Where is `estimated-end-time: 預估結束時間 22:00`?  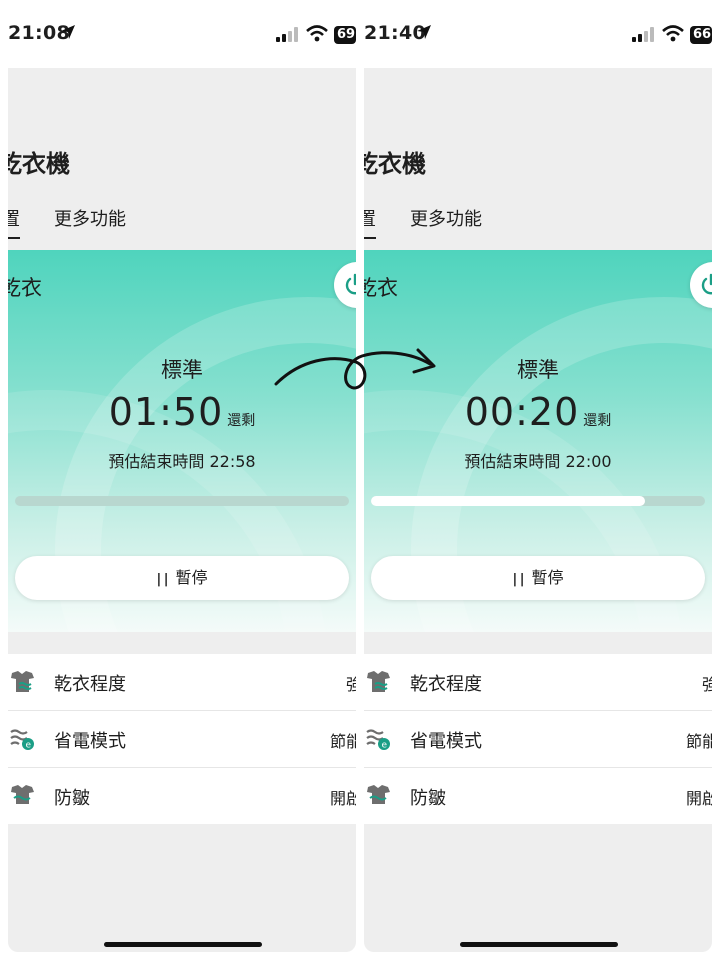 estimated-end-time: 預估結束時間 22:00 is located at coordinates (538, 461).